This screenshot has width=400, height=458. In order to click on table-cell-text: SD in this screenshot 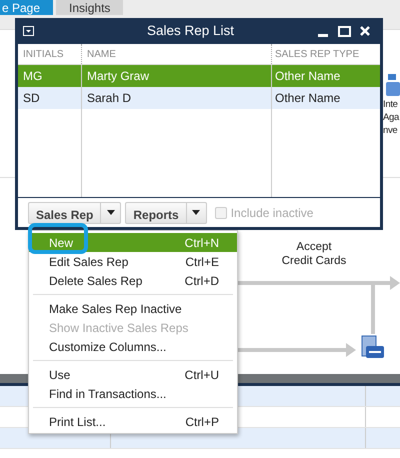, I will do `click(31, 98)`.